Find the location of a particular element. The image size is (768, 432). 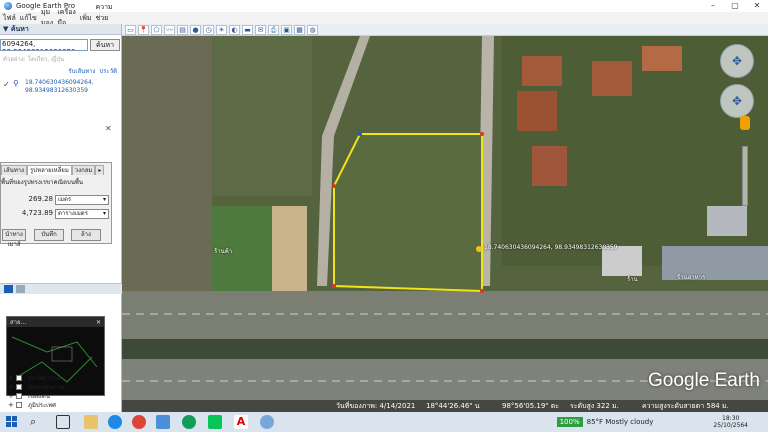

clock: 18:30 25/10/2564 is located at coordinates (730, 422).